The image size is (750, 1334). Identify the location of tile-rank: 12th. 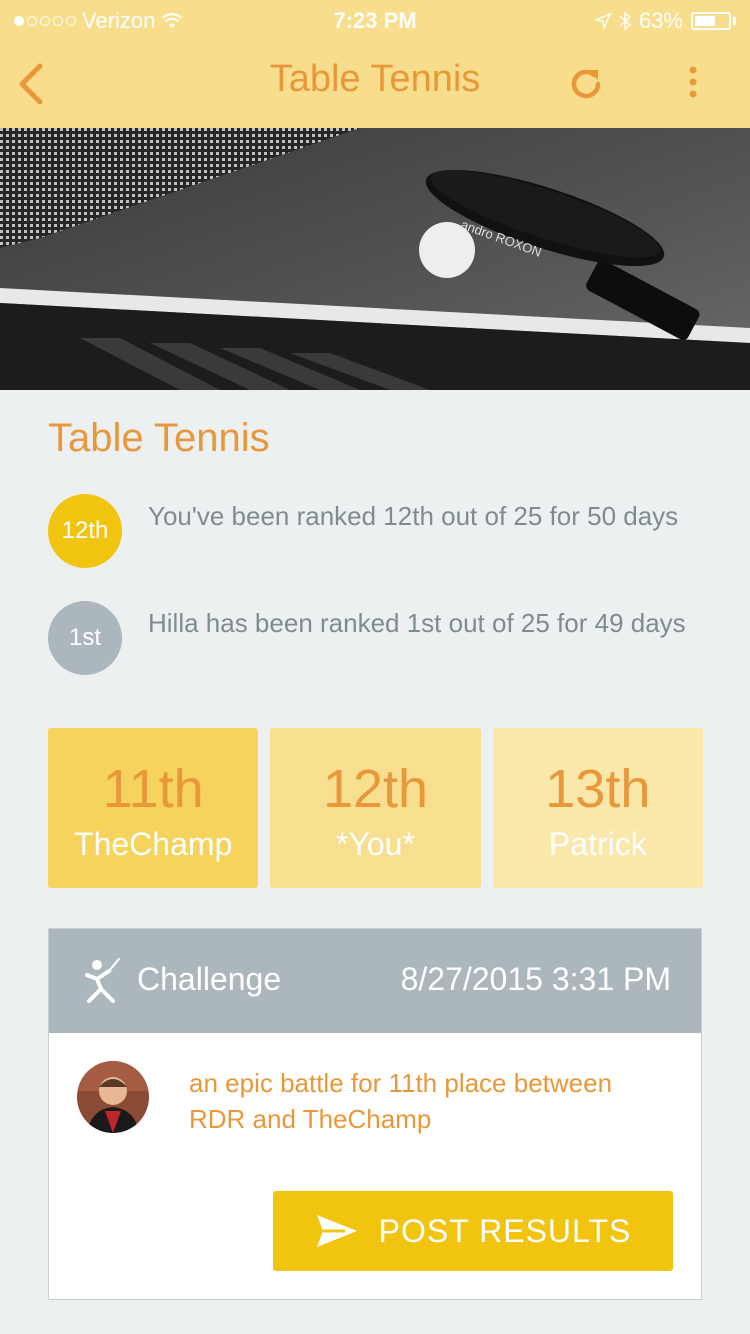
(375, 789).